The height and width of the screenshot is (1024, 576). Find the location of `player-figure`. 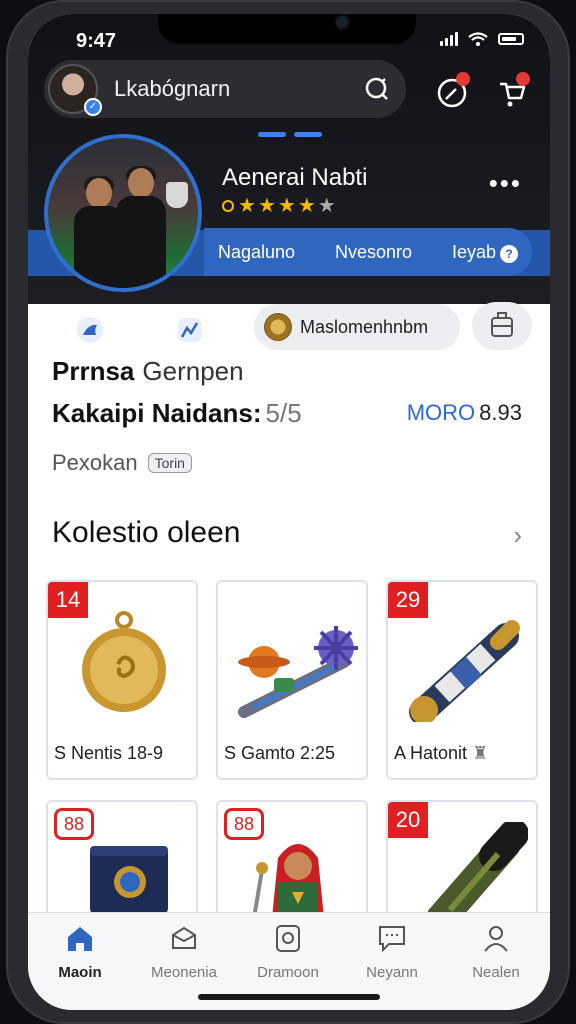

player-figure is located at coordinates (140, 227).